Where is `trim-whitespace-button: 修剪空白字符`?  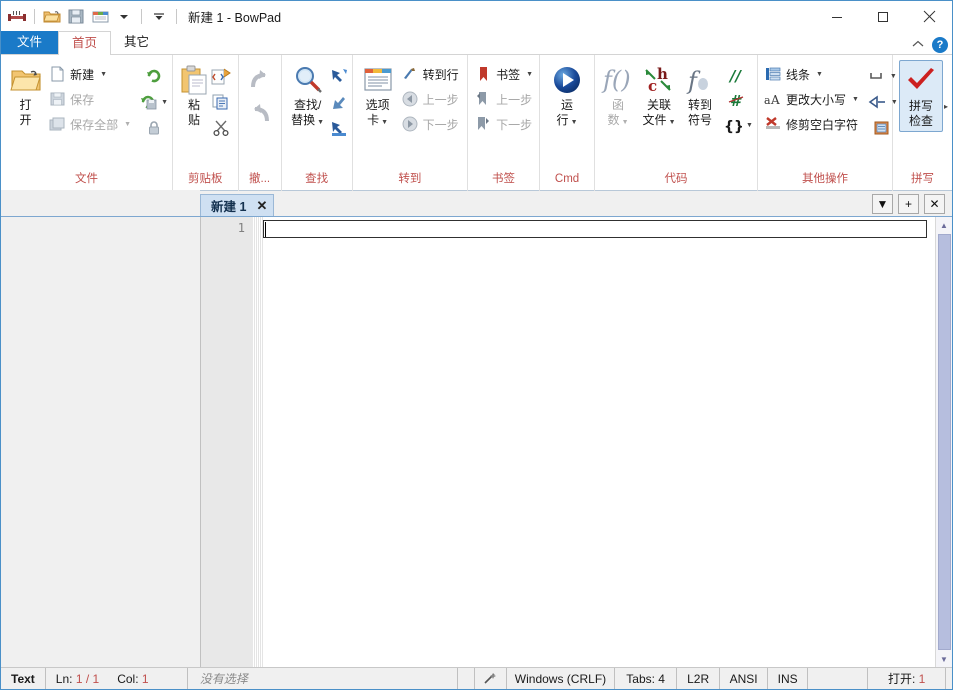 trim-whitespace-button: 修剪空白字符 is located at coordinates (811, 124).